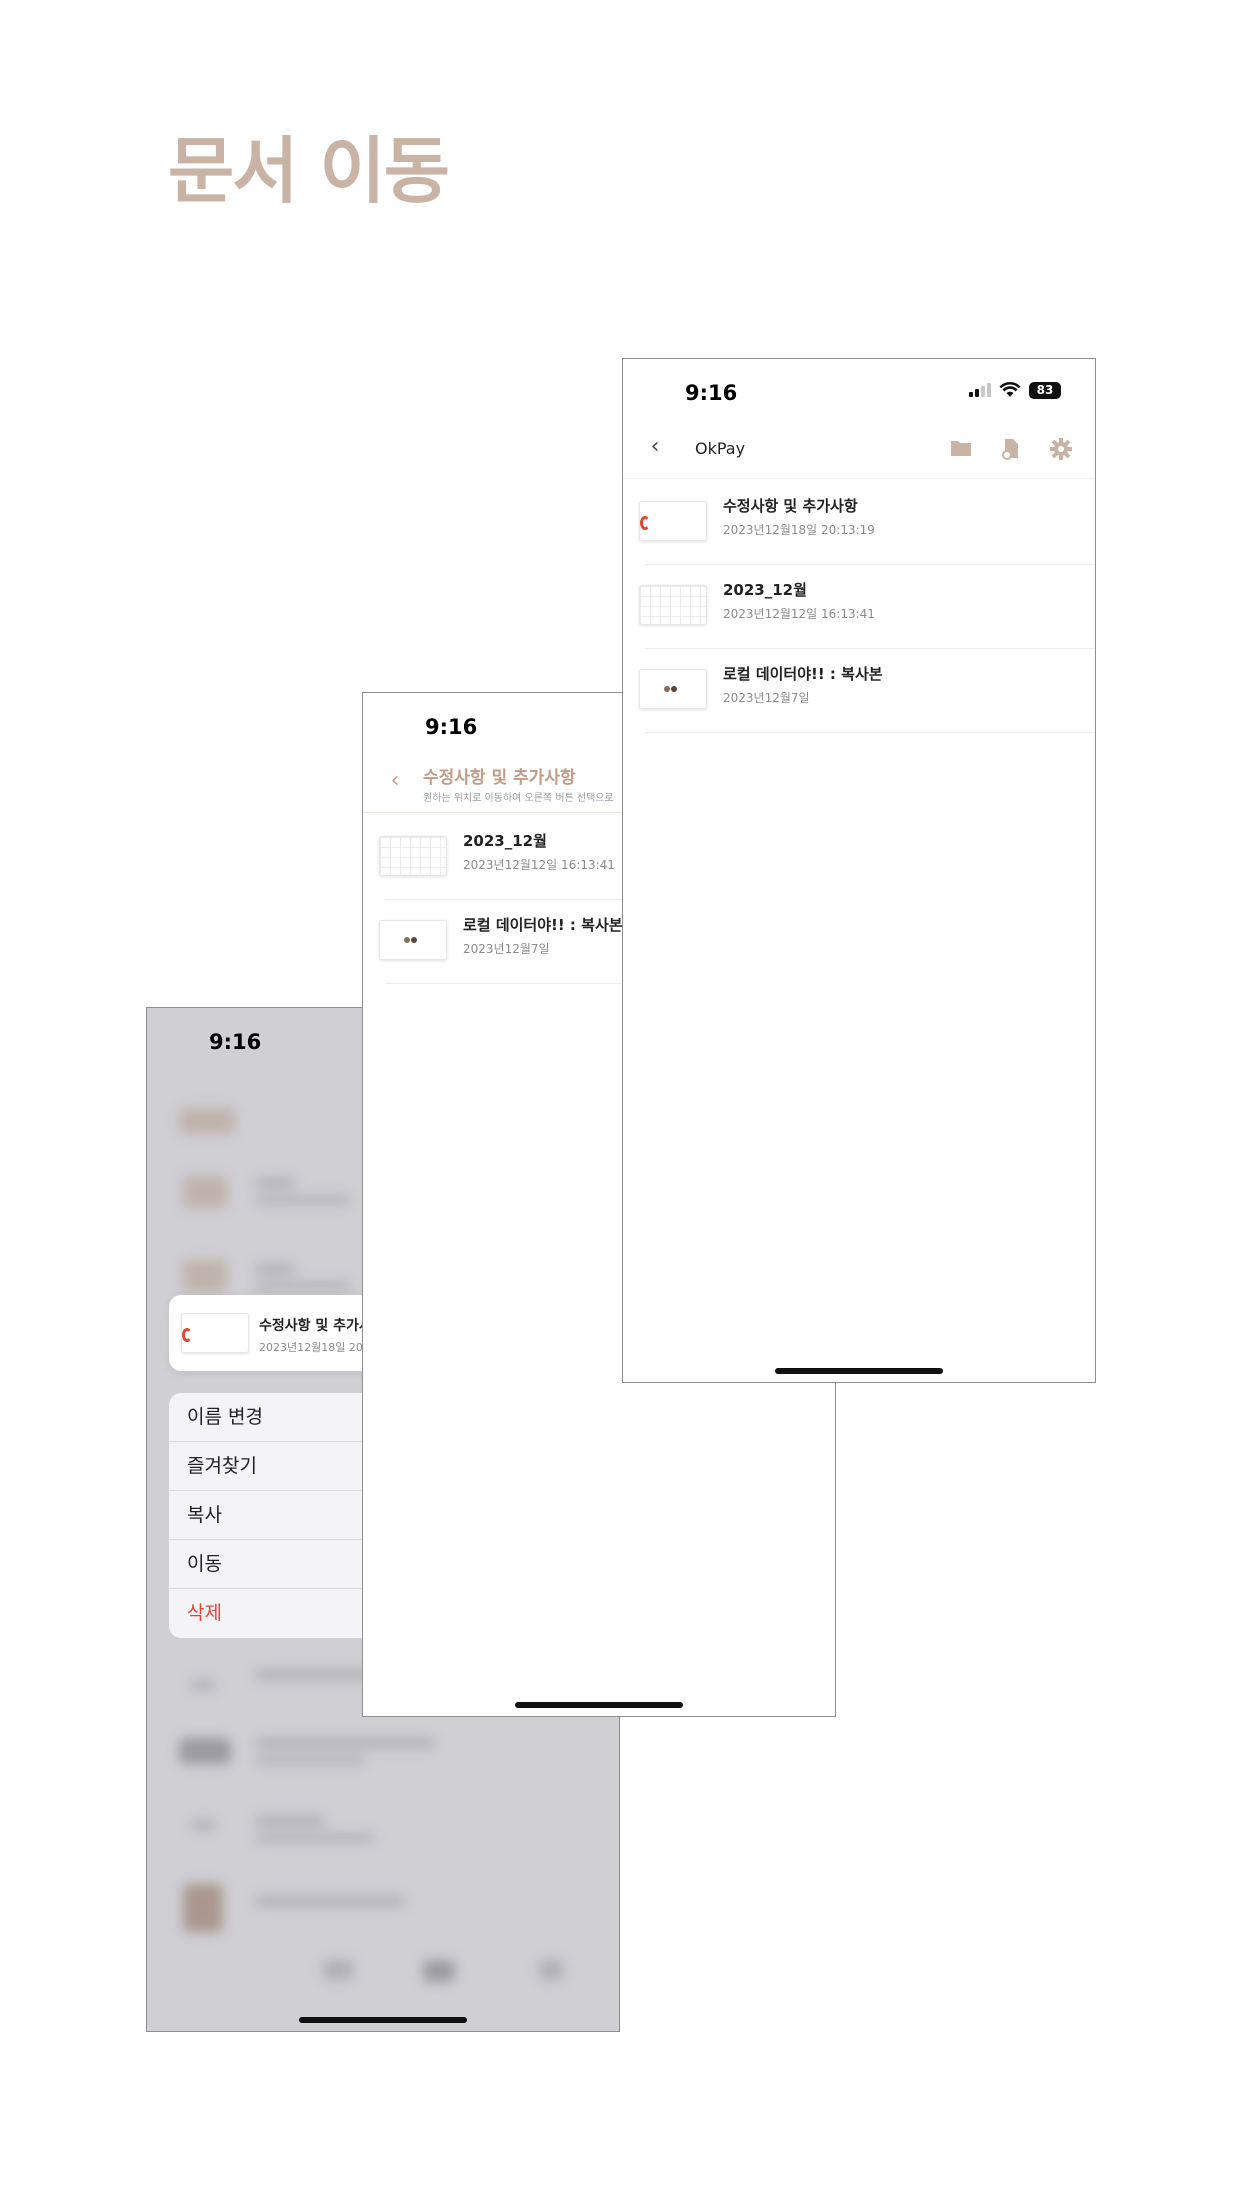  What do you see at coordinates (1062, 449) in the screenshot?
I see `gear-icon` at bounding box center [1062, 449].